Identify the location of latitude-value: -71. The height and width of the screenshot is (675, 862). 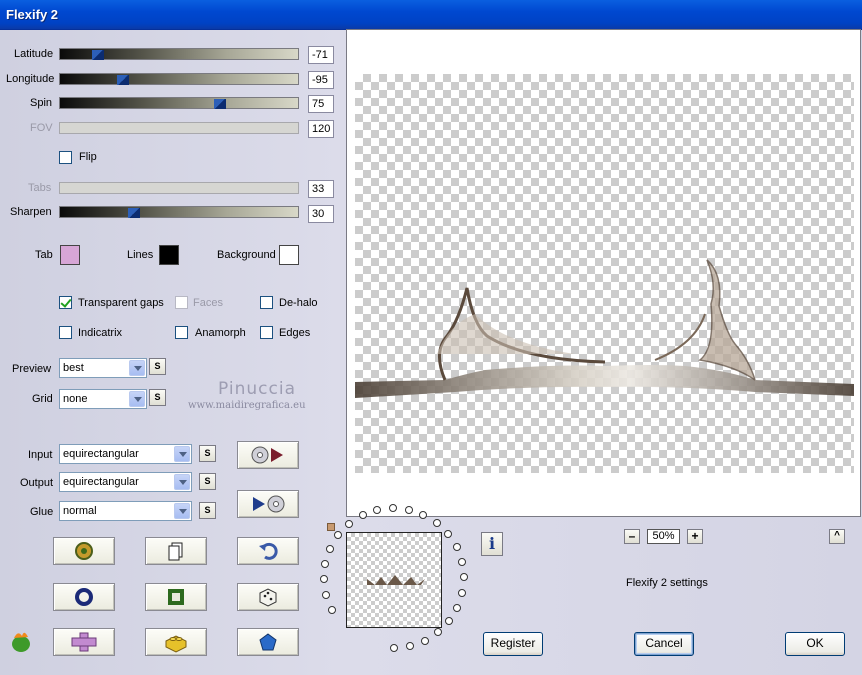
(321, 55).